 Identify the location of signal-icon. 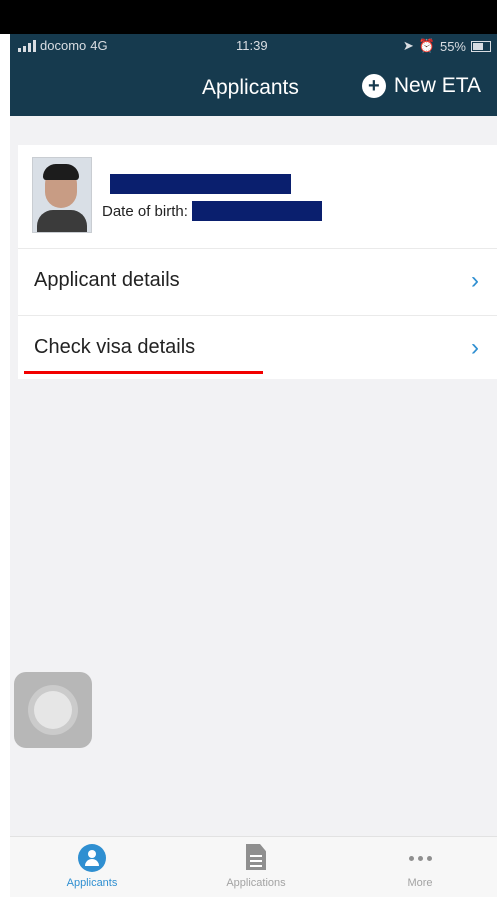
(27, 45).